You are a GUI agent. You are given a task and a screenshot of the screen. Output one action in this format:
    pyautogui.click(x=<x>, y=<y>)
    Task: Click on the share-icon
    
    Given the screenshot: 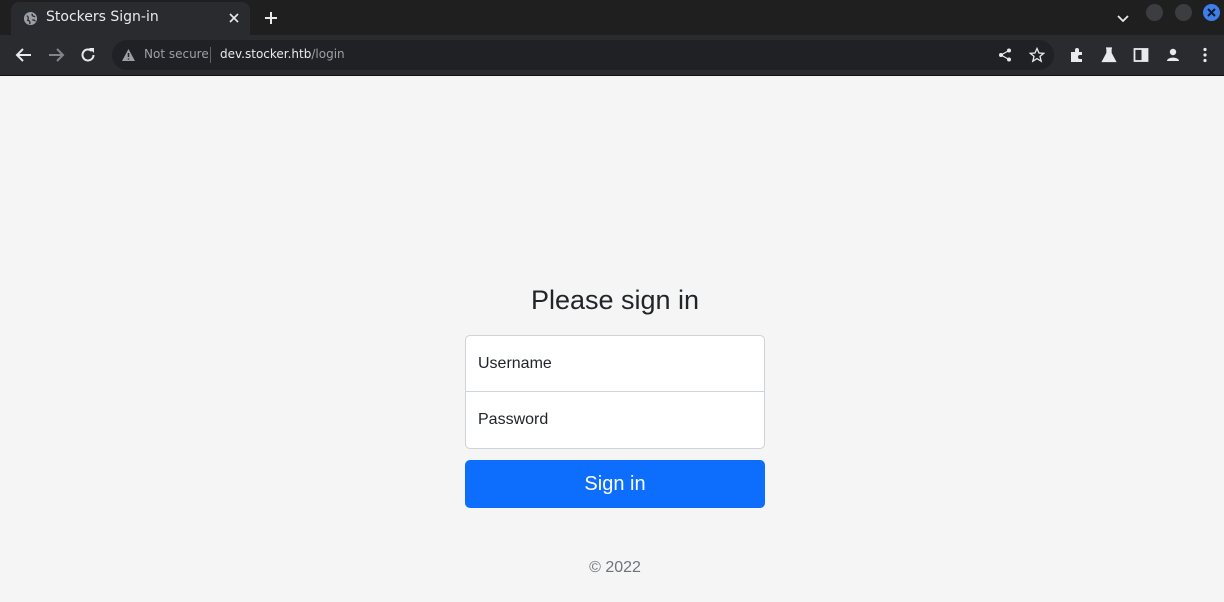 What is the action you would take?
    pyautogui.click(x=1005, y=55)
    